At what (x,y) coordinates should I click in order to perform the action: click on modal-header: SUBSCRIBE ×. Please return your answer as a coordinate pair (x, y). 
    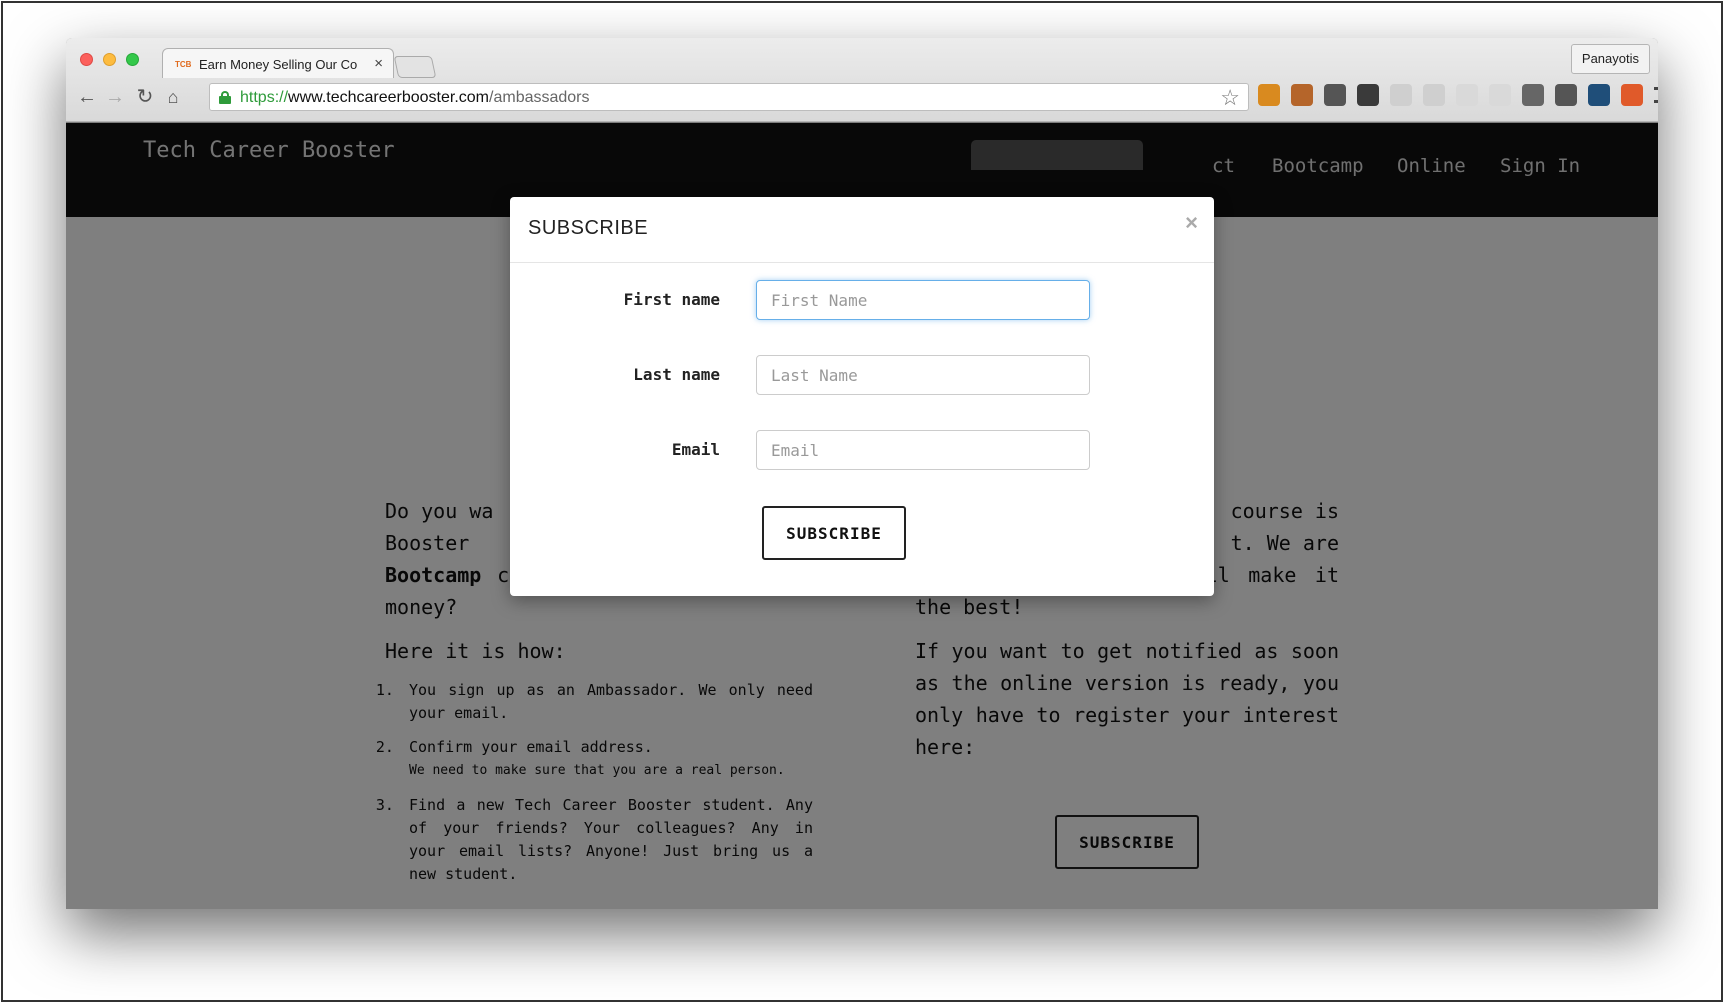
    Looking at the image, I should click on (862, 230).